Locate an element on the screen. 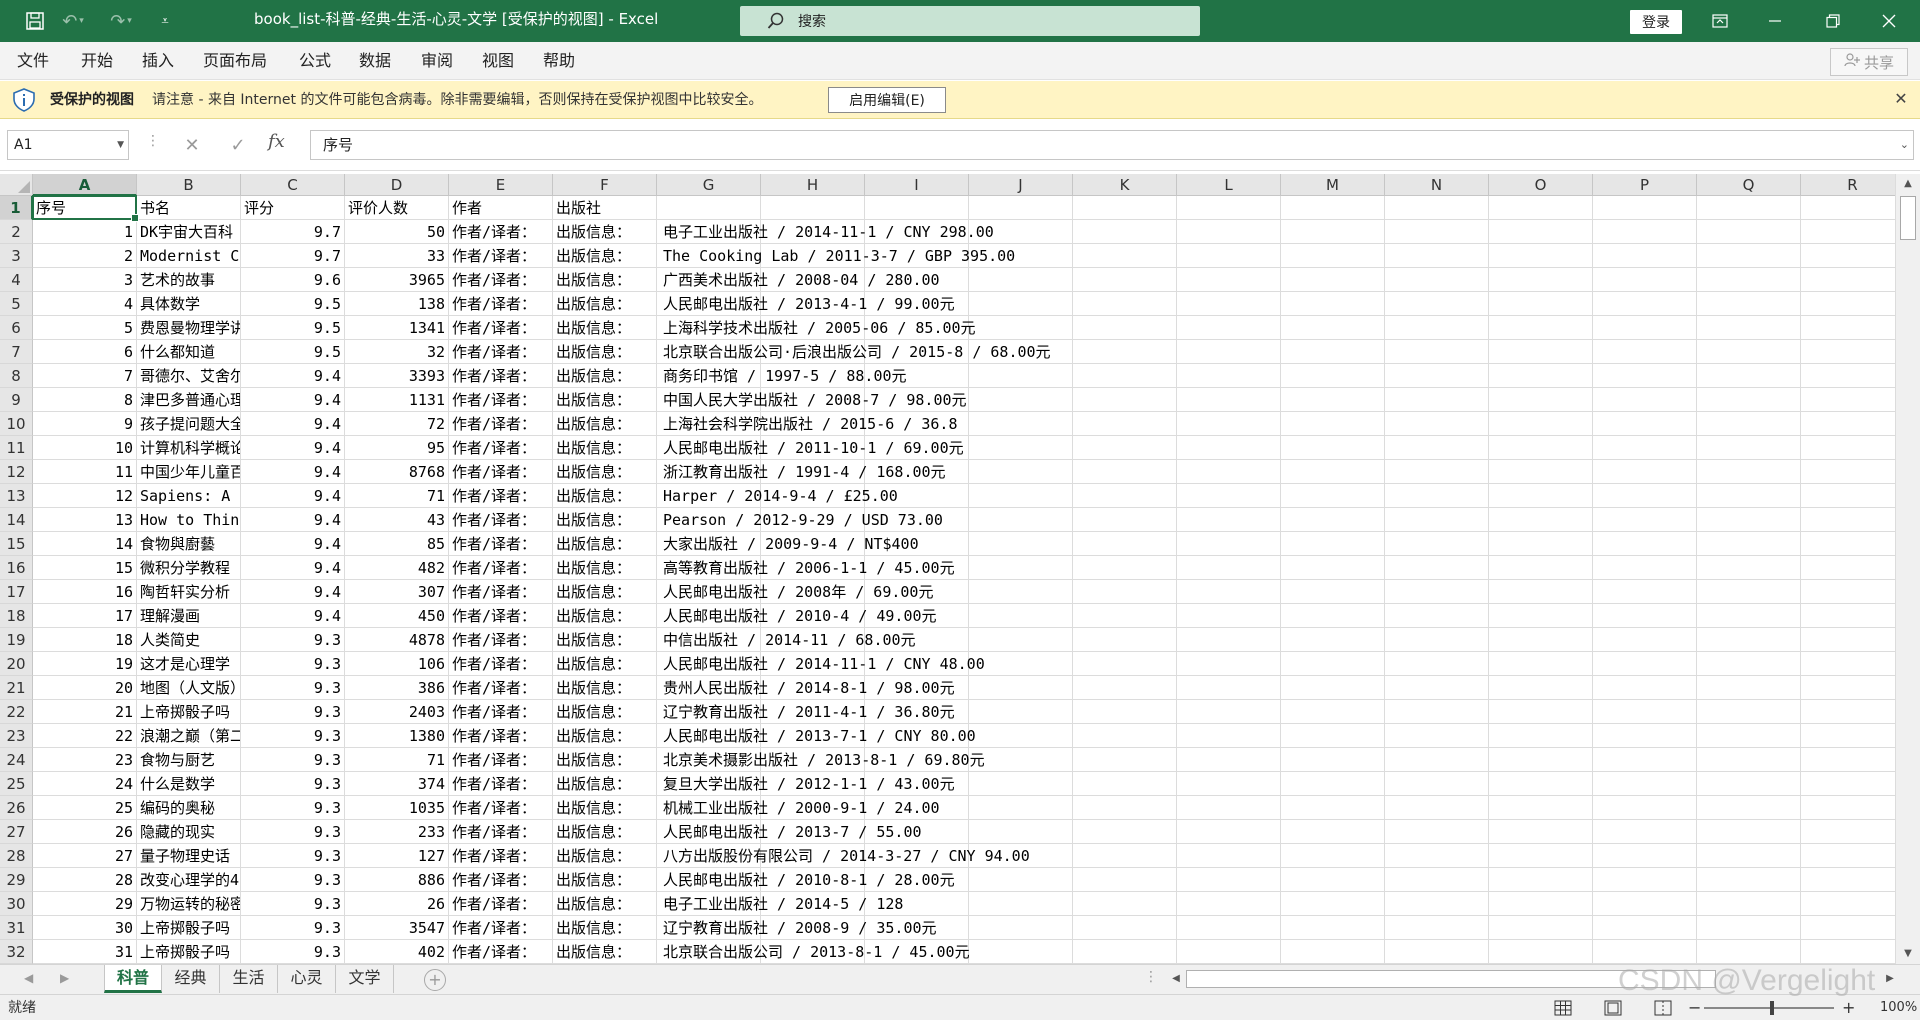 This screenshot has height=1021, width=1920. row-header: 14 is located at coordinates (16, 520).